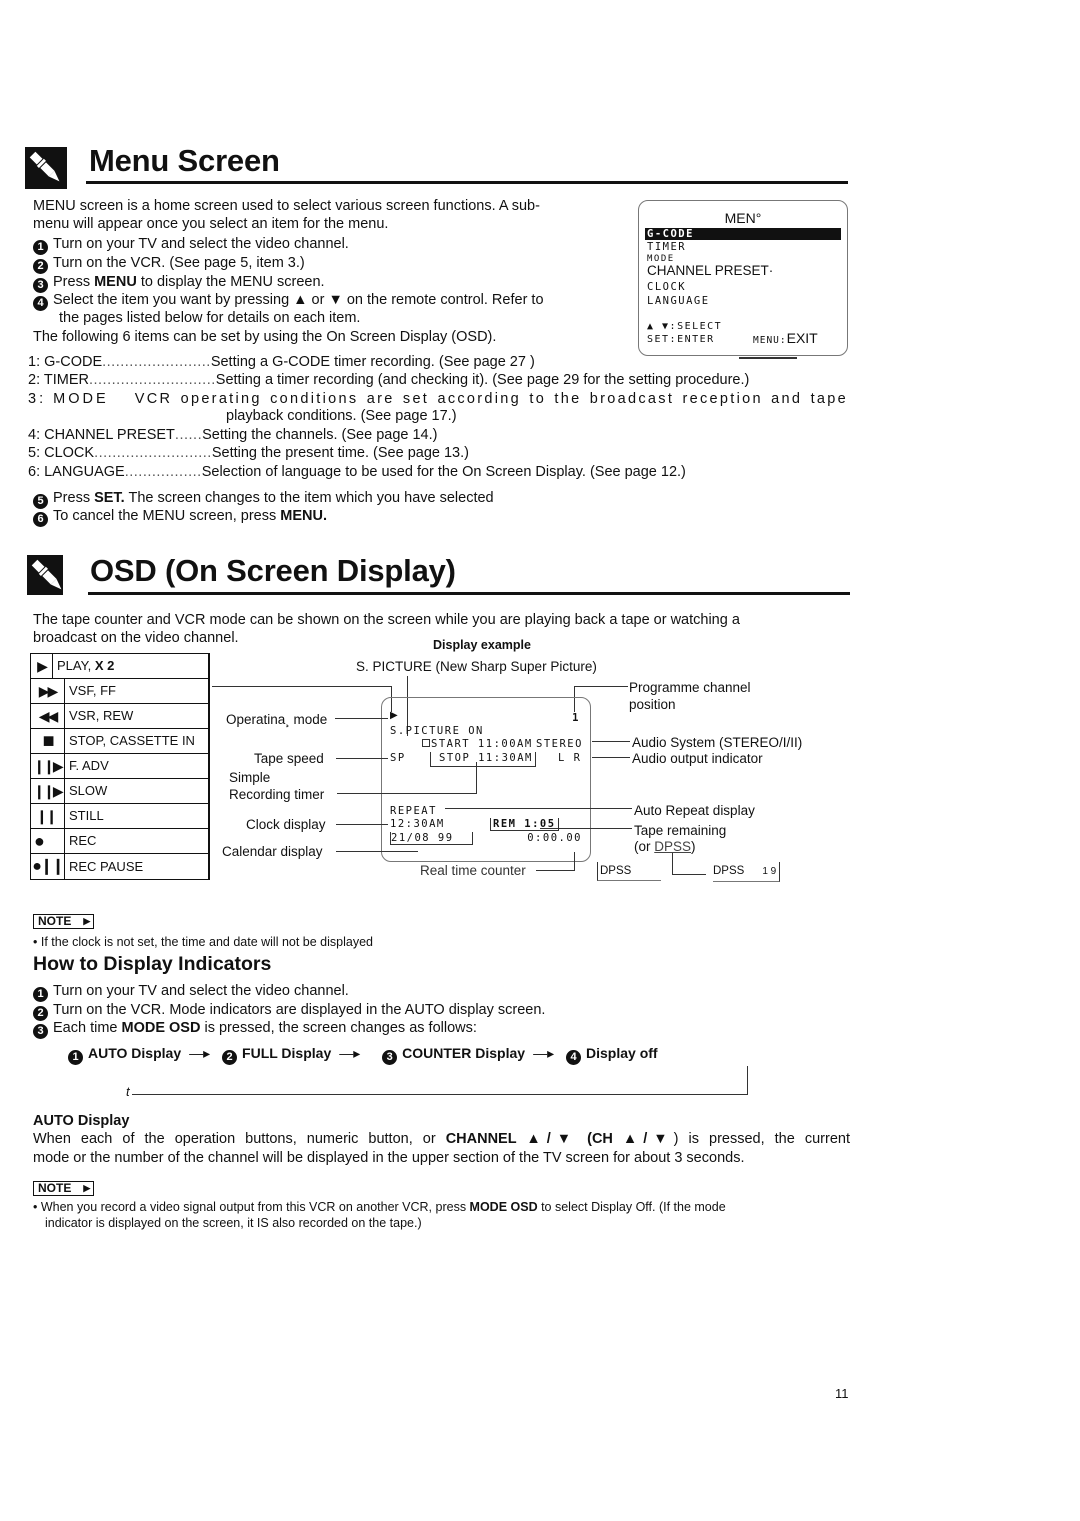 The width and height of the screenshot is (1080, 1521). Describe the element at coordinates (694, 810) in the screenshot. I see `callout-auto-repeat: Auto Repeat display` at that location.